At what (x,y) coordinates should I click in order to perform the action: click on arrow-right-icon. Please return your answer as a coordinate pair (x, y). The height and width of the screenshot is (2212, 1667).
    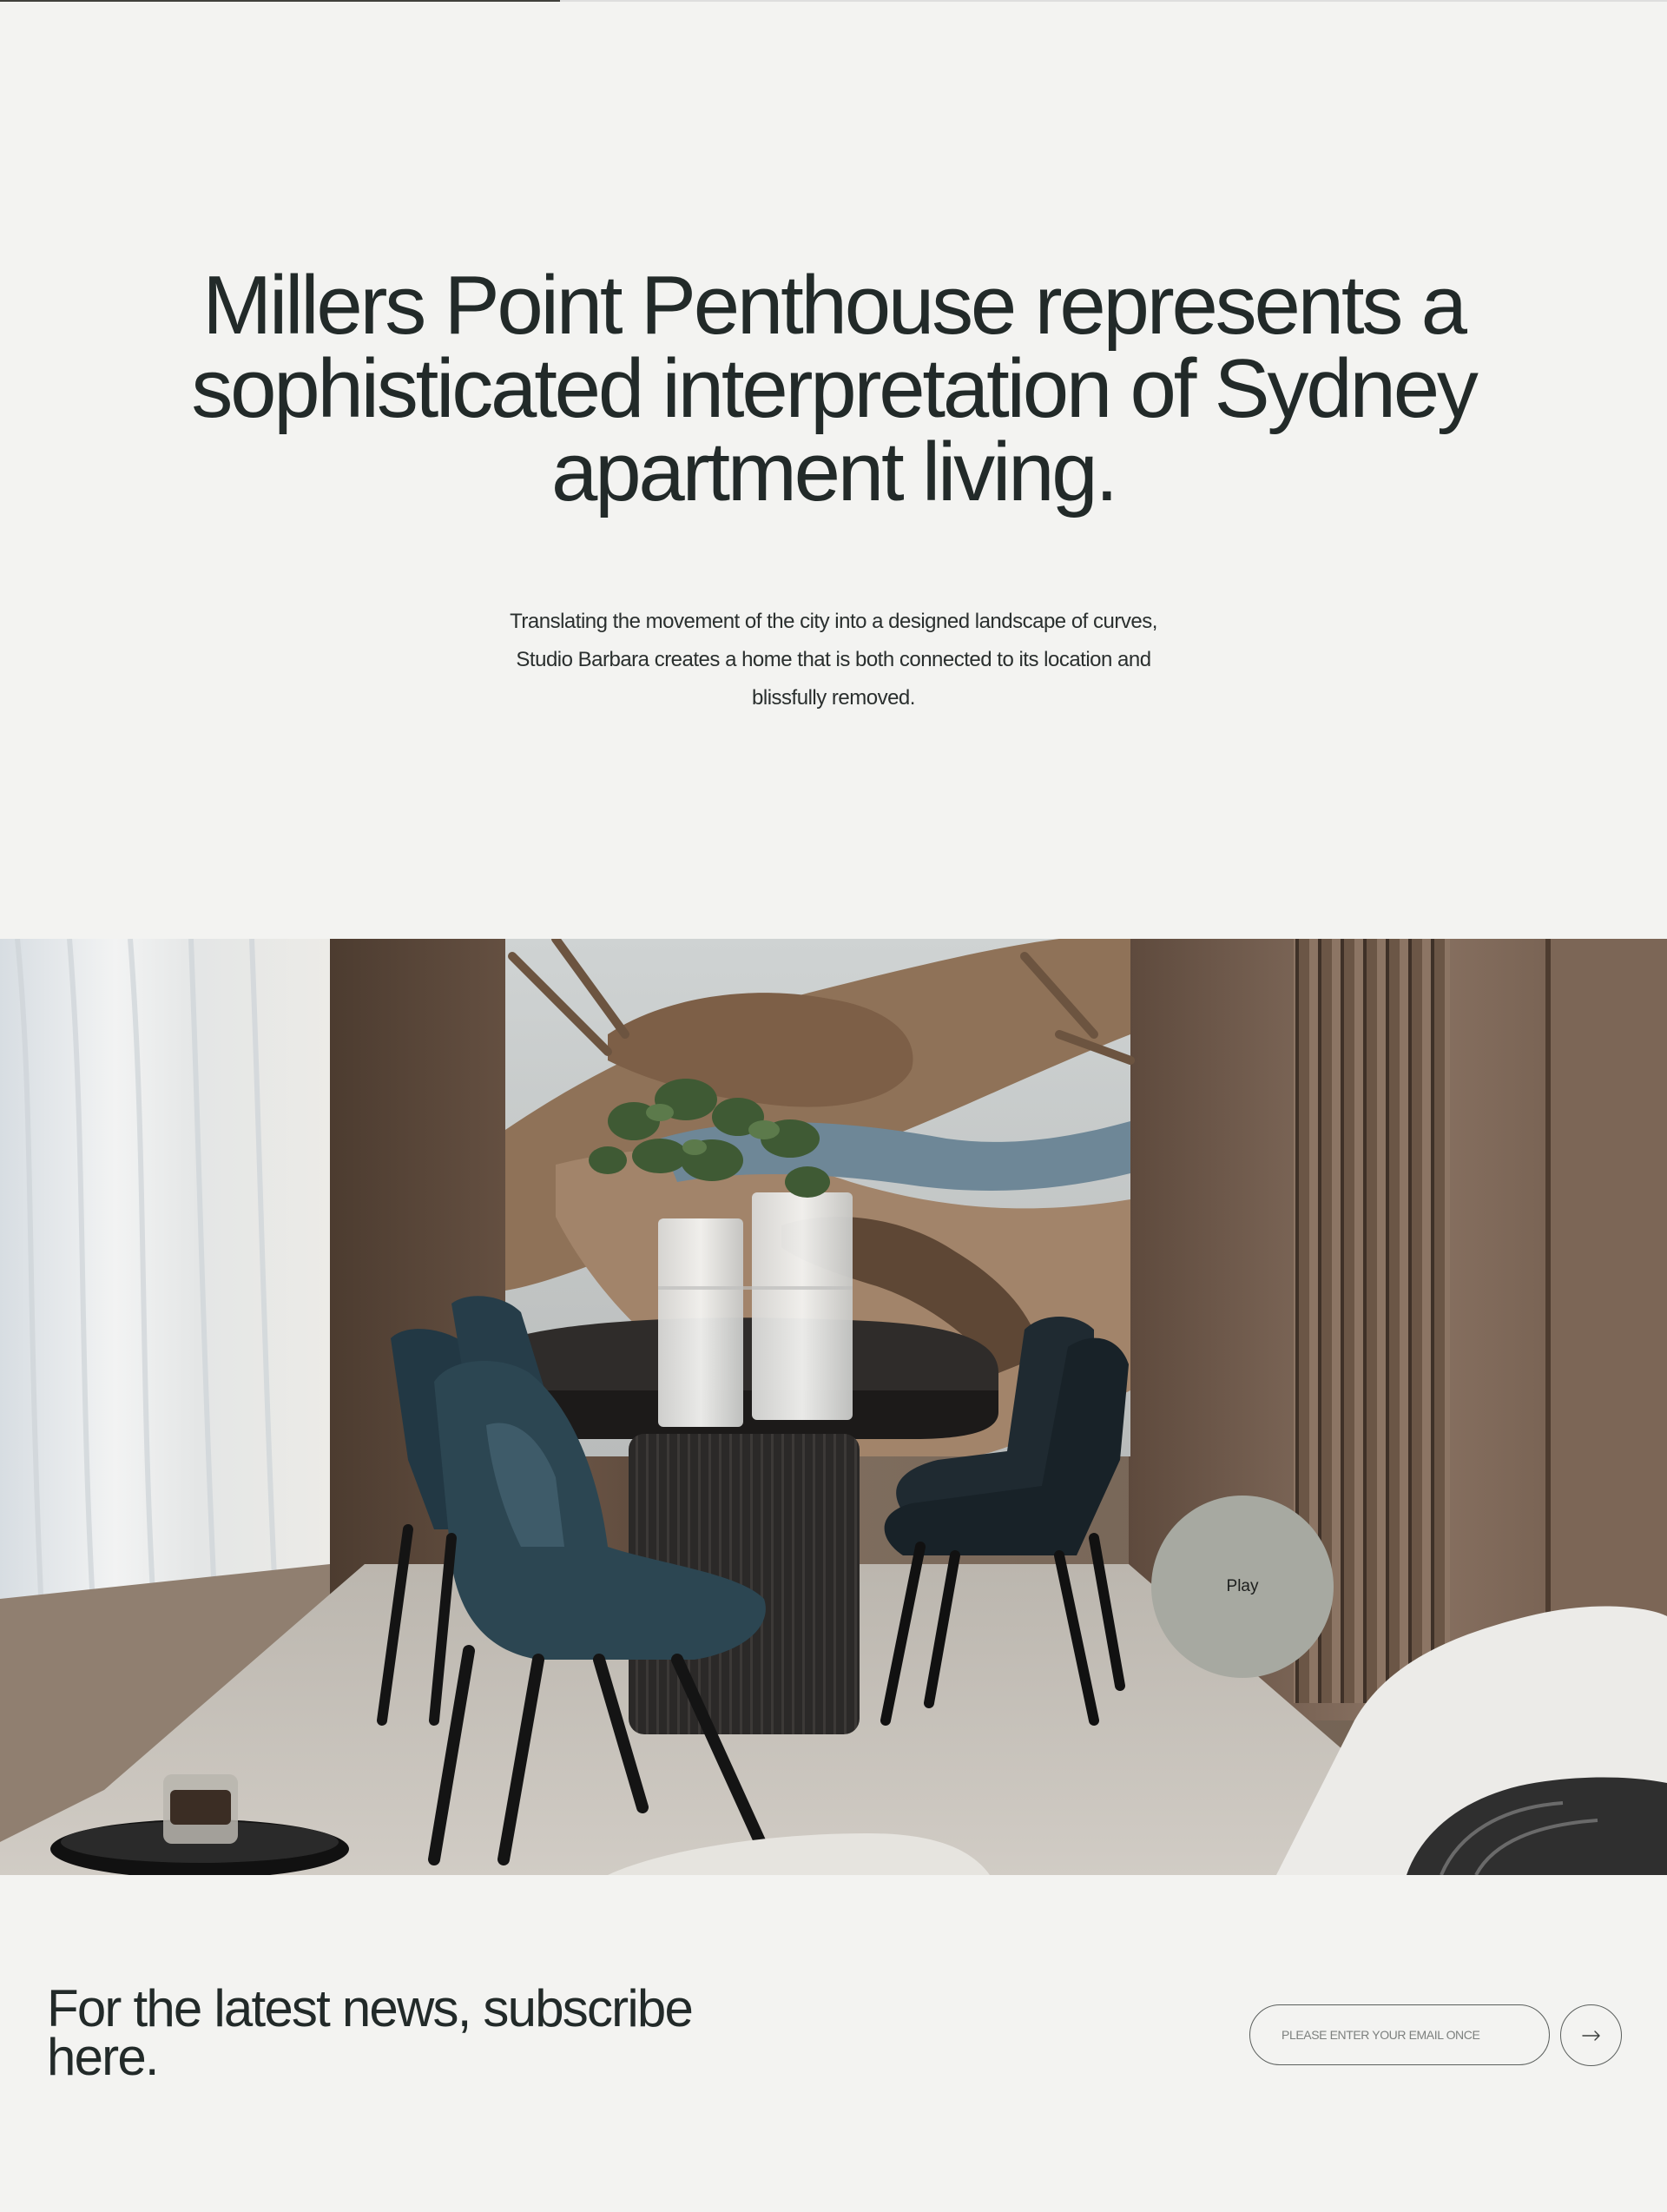
    Looking at the image, I should click on (1590, 2036).